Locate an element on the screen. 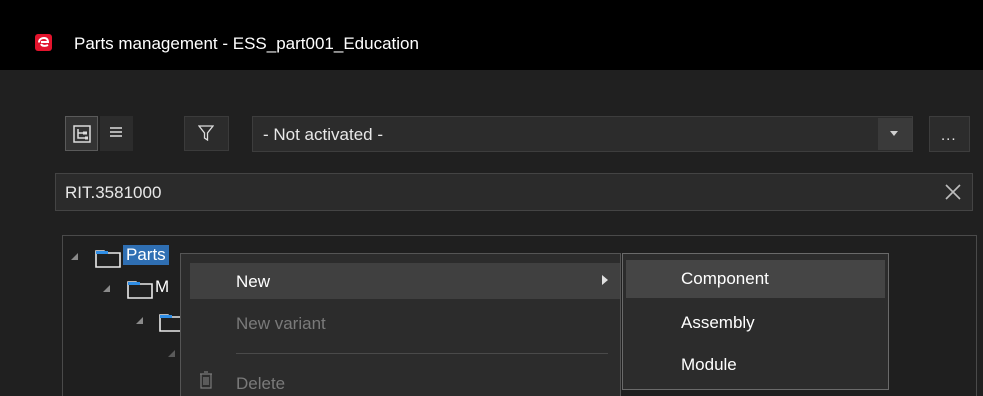 Image resolution: width=983 pixels, height=396 pixels. eplan-logo-icon is located at coordinates (43, 42).